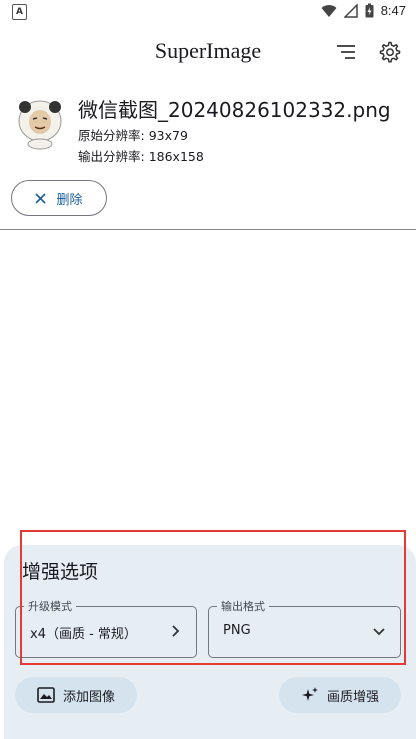 The width and height of the screenshot is (416, 739). What do you see at coordinates (69, 200) in the screenshot?
I see `delete-label: 删除` at bounding box center [69, 200].